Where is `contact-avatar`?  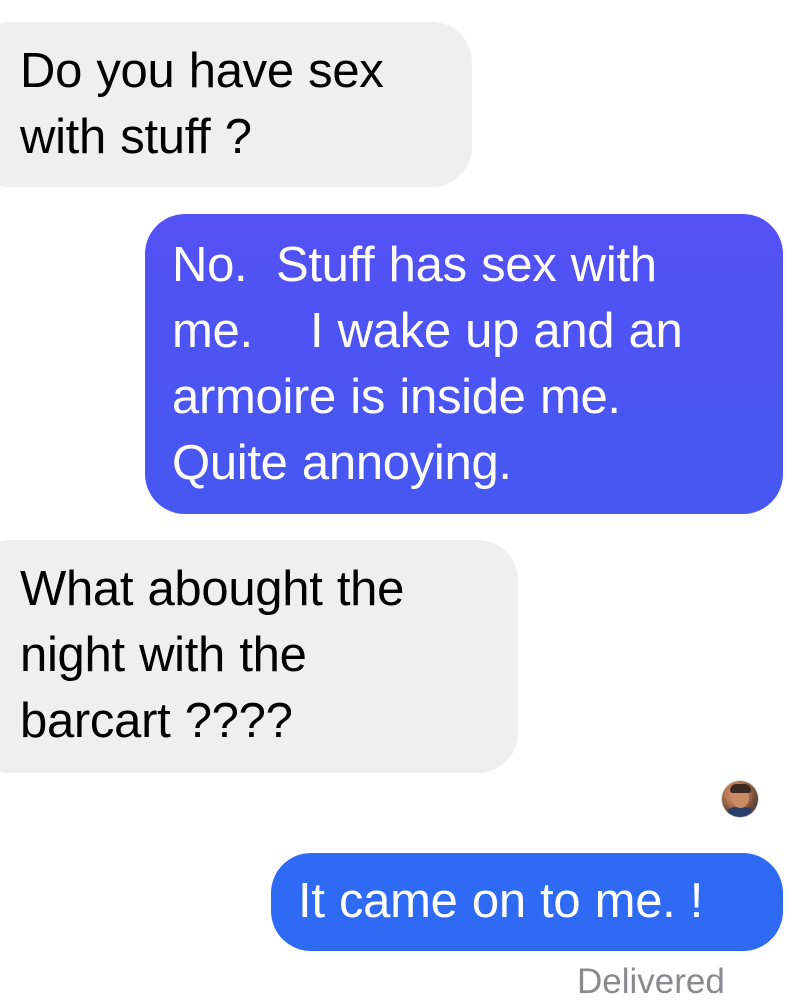
contact-avatar is located at coordinates (740, 799).